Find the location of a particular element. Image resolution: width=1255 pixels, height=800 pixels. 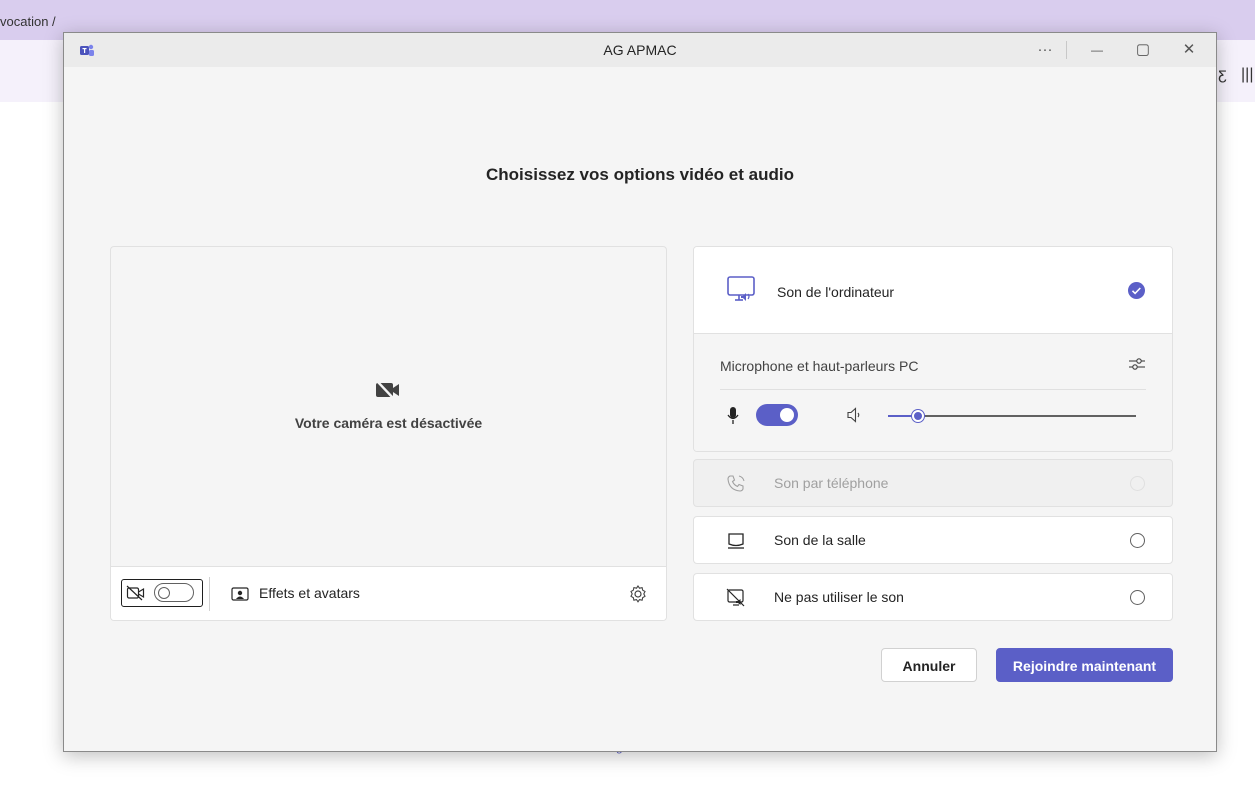

effects-and-avatars-button: Effets et avatars is located at coordinates (309, 593).